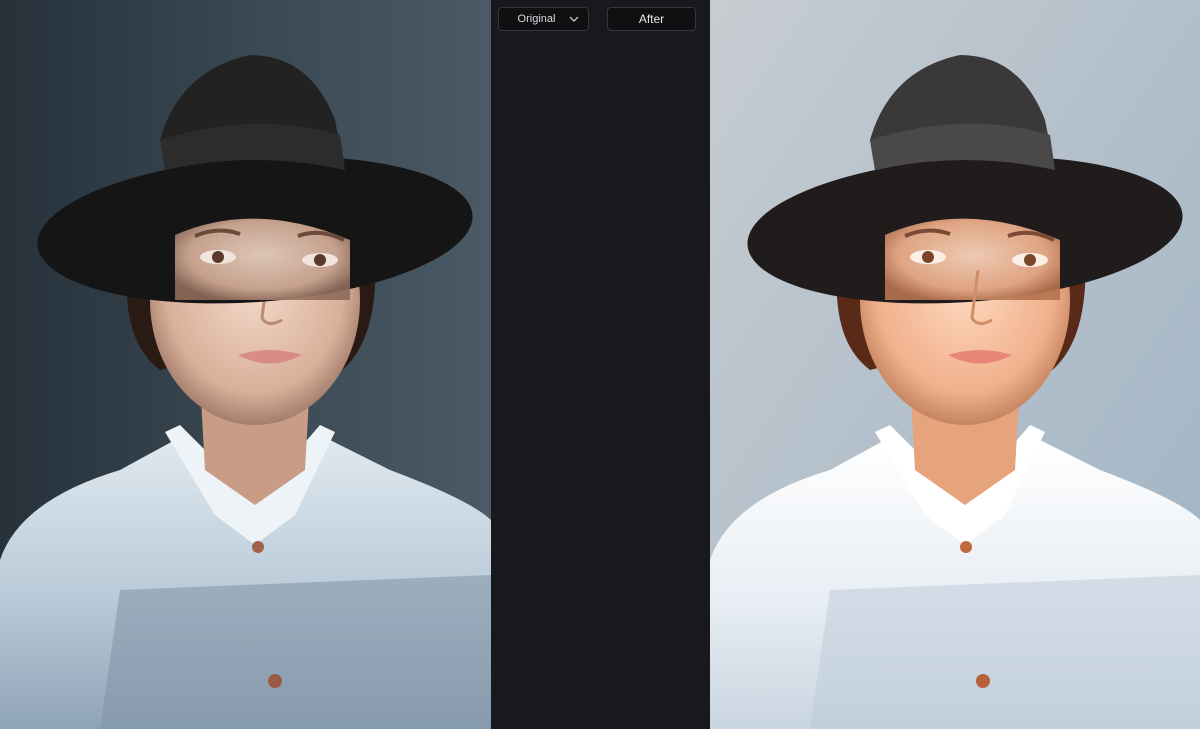 The width and height of the screenshot is (1200, 729). Describe the element at coordinates (651, 19) in the screenshot. I see `after-button: After` at that location.